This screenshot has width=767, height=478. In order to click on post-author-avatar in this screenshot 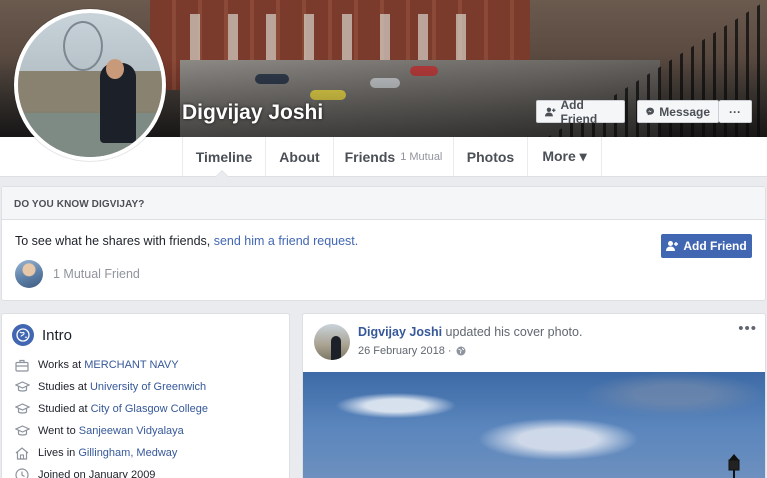, I will do `click(332, 342)`.